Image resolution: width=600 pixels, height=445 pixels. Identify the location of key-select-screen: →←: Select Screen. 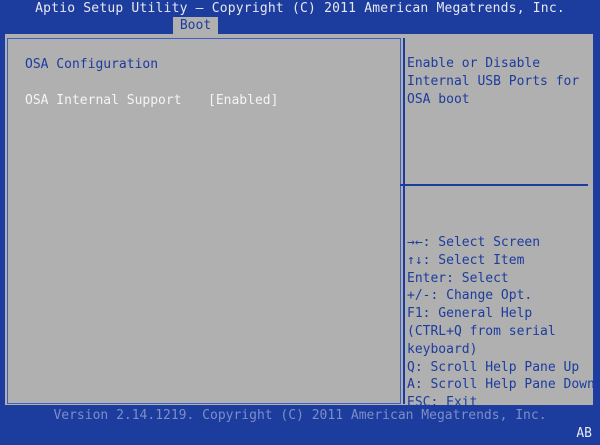
(474, 242).